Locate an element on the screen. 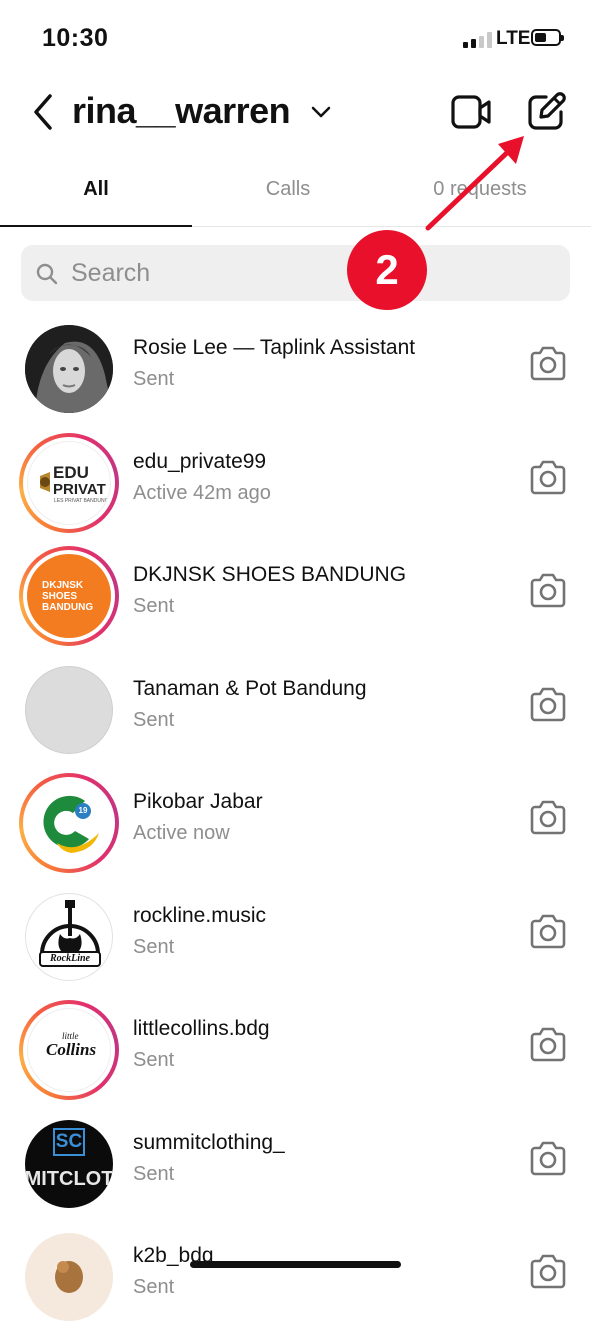  search-icon is located at coordinates (47, 274).